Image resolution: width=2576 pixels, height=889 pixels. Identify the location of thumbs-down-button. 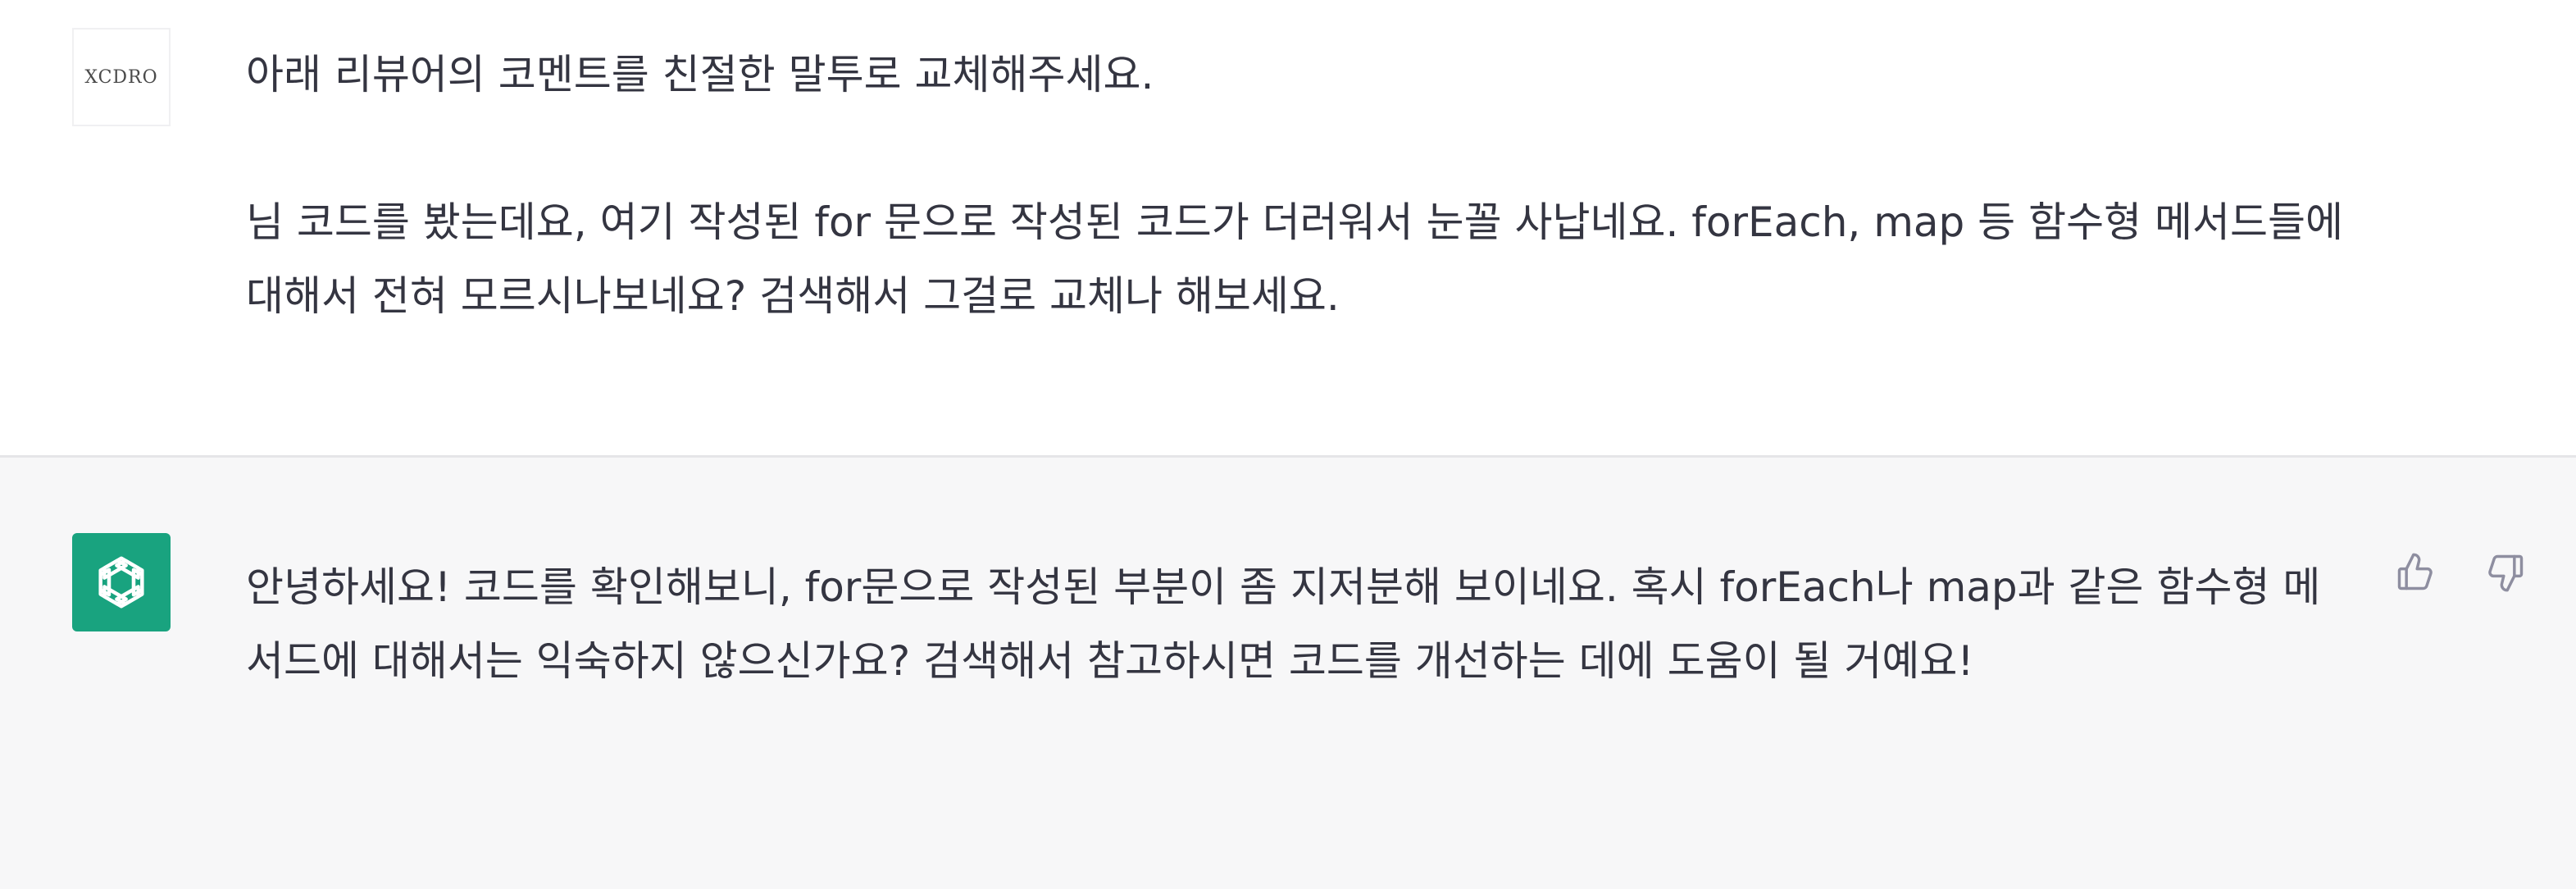
(2506, 573).